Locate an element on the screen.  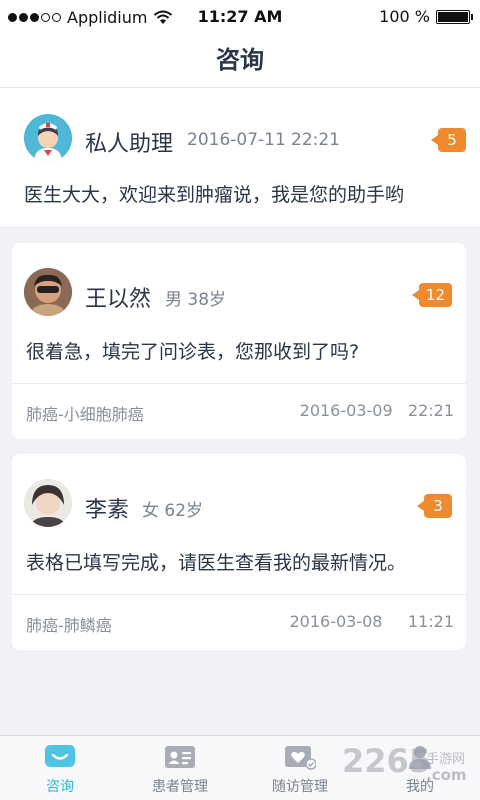
watermark-logo: 2265 手游网 .com is located at coordinates (409, 767).